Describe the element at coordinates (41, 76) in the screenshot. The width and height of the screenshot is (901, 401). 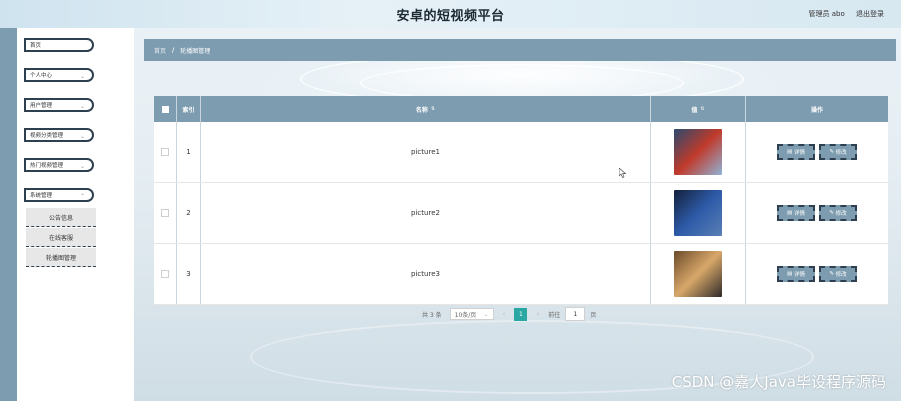
I see `sidebar-item-label: 个人中心` at that location.